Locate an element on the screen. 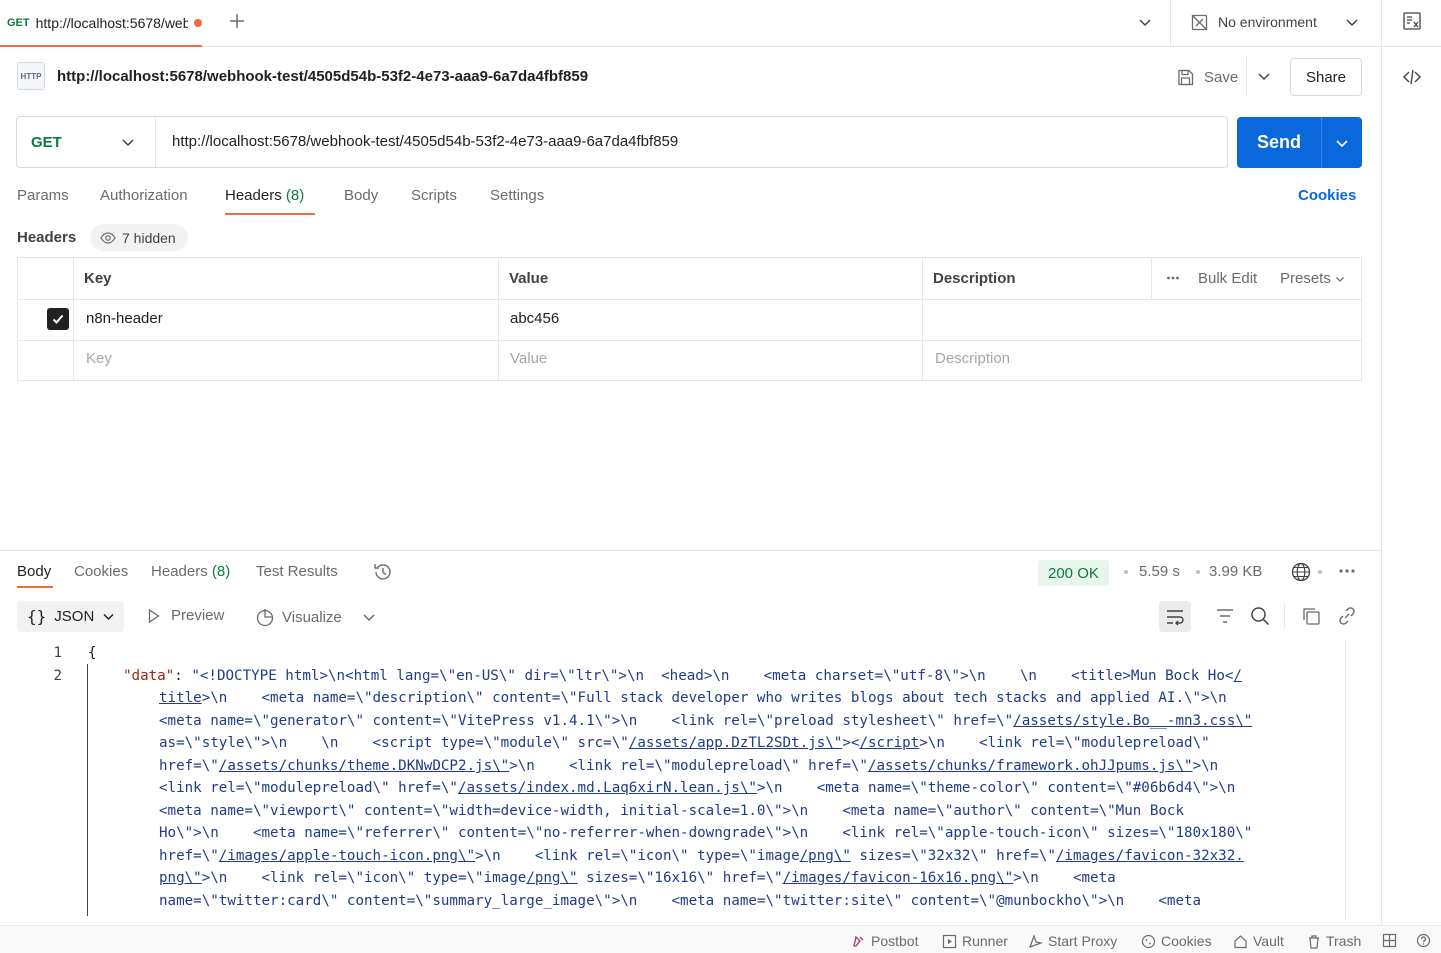  globe-icon is located at coordinates (1301, 572).